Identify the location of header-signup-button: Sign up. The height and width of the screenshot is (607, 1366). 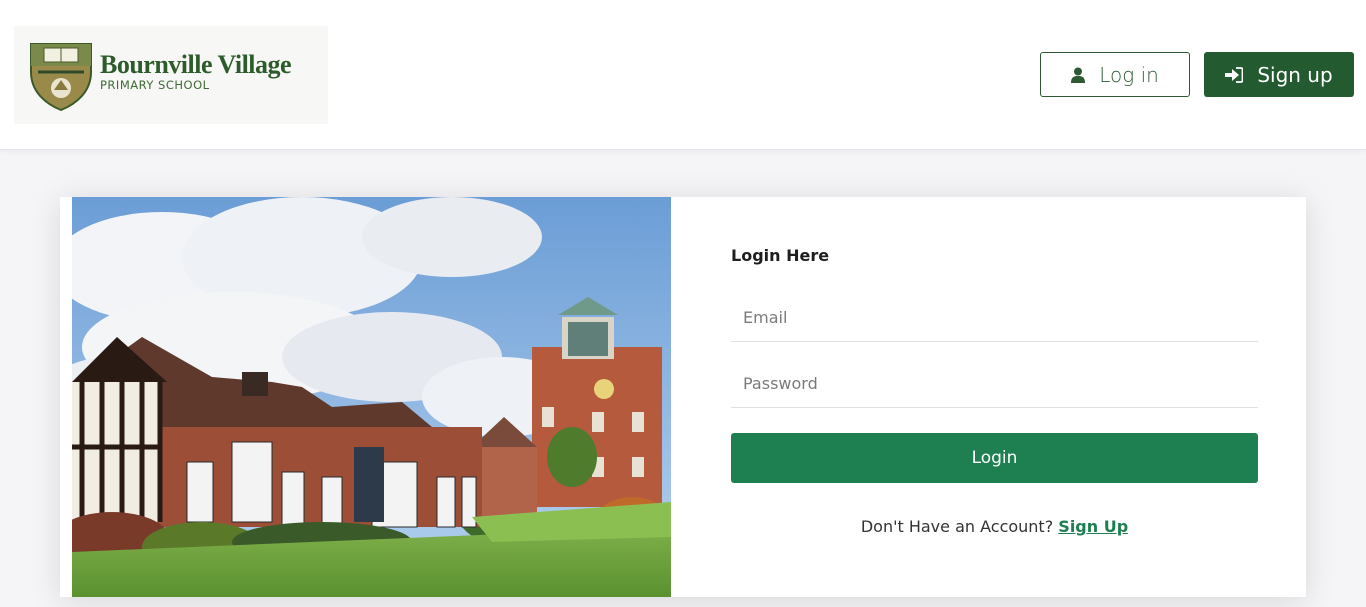
(1279, 74).